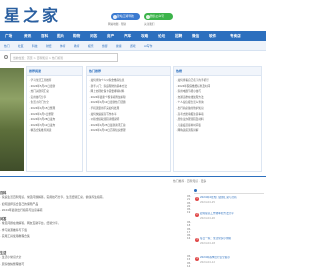  What do you see at coordinates (232, 216) in the screenshot?
I see `sidebar-item: 如何提高工作效率的方法分享 2024-04-20` at bounding box center [232, 216].